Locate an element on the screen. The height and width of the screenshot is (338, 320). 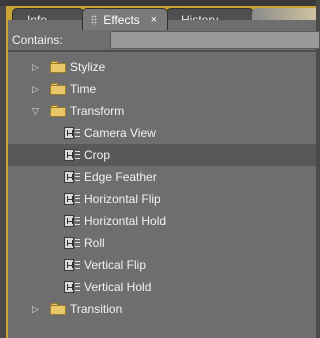
effect-label: Edge Feather is located at coordinates (120, 177).